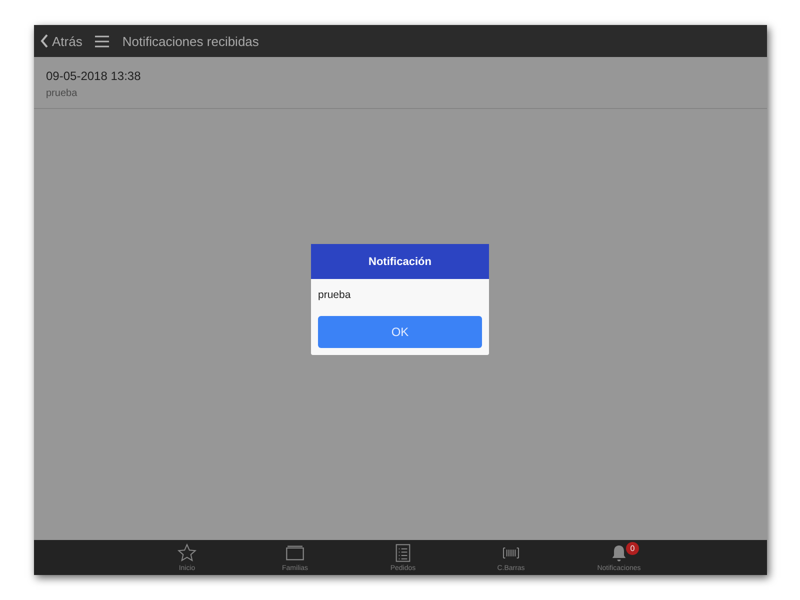 The image size is (800, 600). I want to click on dialog-message: prueba, so click(334, 295).